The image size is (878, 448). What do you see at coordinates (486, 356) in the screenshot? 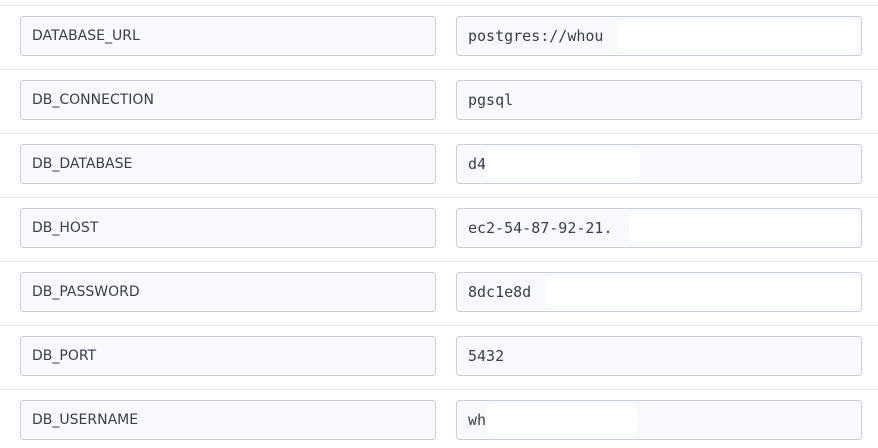
I see `env-value-text: 5432` at bounding box center [486, 356].